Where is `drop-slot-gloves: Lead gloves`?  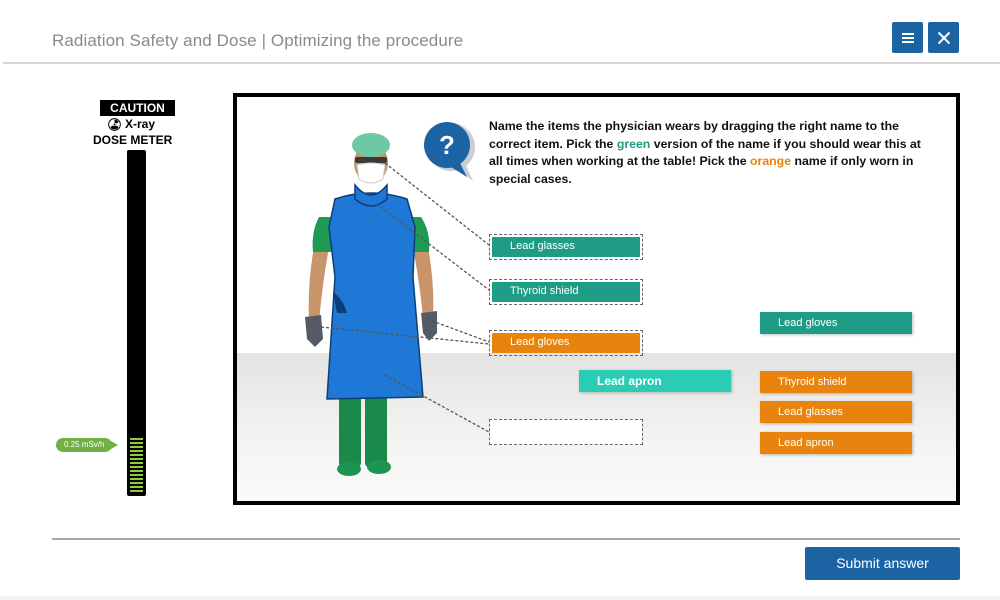 drop-slot-gloves: Lead gloves is located at coordinates (566, 343).